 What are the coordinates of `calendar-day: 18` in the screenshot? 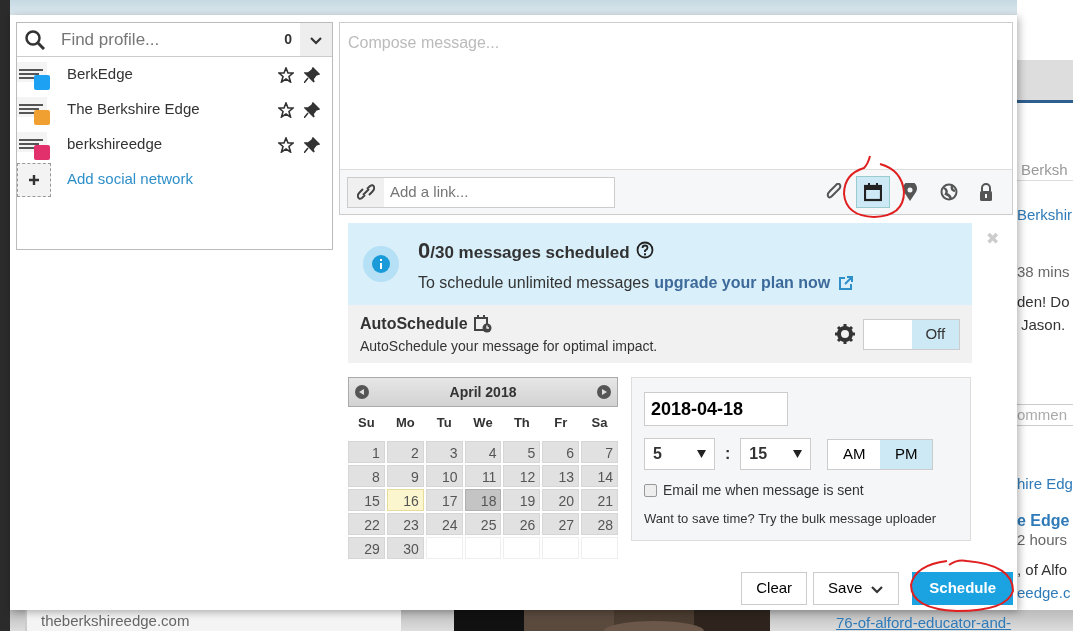 It's located at (483, 499).